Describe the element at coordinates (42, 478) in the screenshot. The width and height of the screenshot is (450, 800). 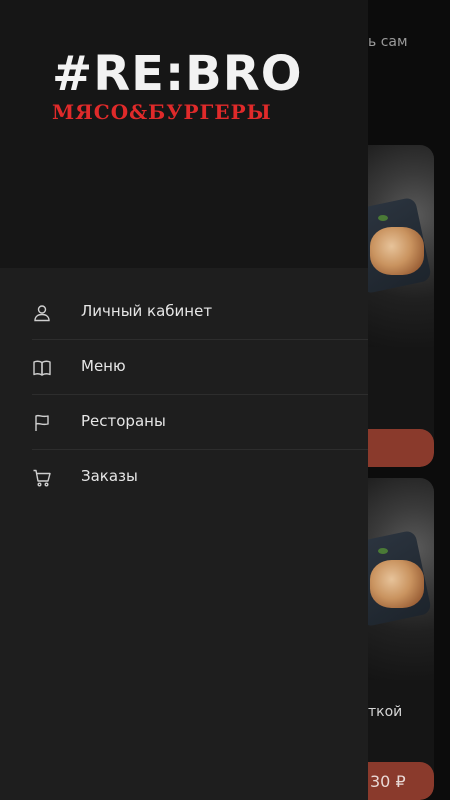
I see `cart-icon` at that location.